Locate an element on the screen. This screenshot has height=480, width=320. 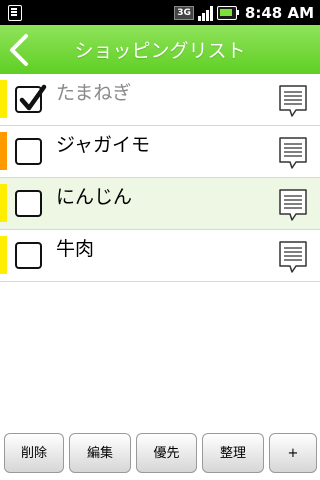
battery-icon is located at coordinates (227, 12).